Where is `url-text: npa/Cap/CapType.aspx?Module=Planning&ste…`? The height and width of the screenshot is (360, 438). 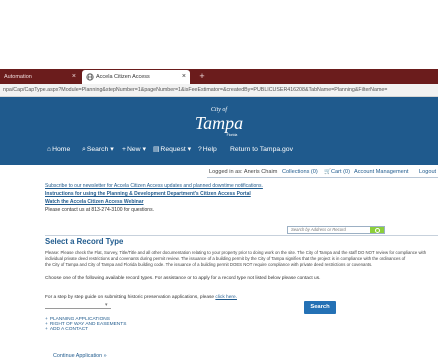
url-text: npa/Cap/CapType.aspx?Module=Planning&ste… is located at coordinates (195, 90).